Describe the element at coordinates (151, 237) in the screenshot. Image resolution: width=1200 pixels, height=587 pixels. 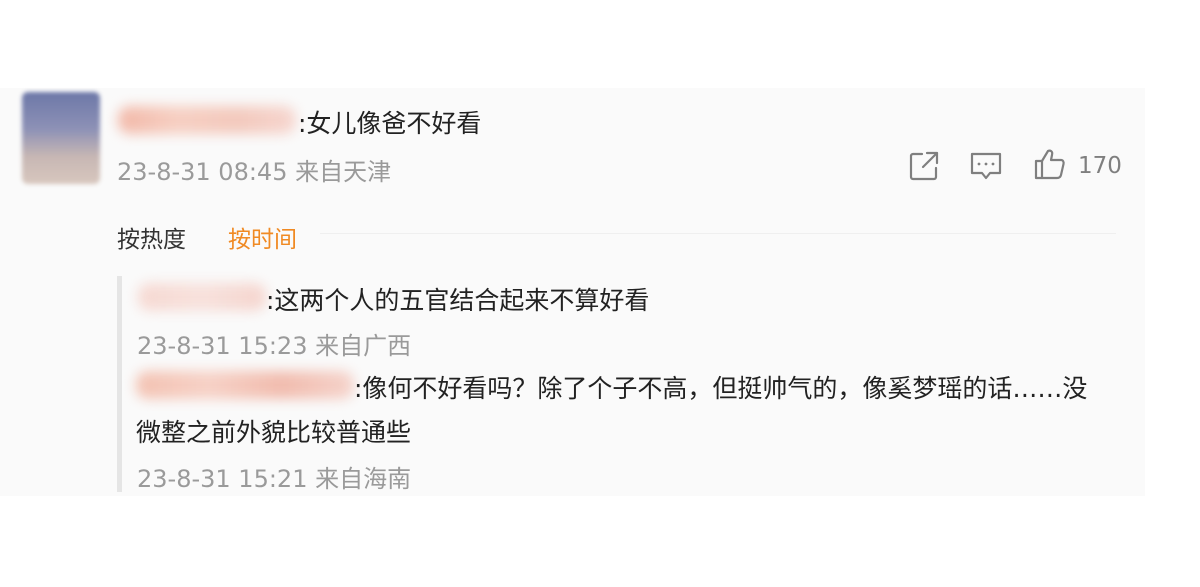
I see `tab-sort-by-popularity: 按热度` at that location.